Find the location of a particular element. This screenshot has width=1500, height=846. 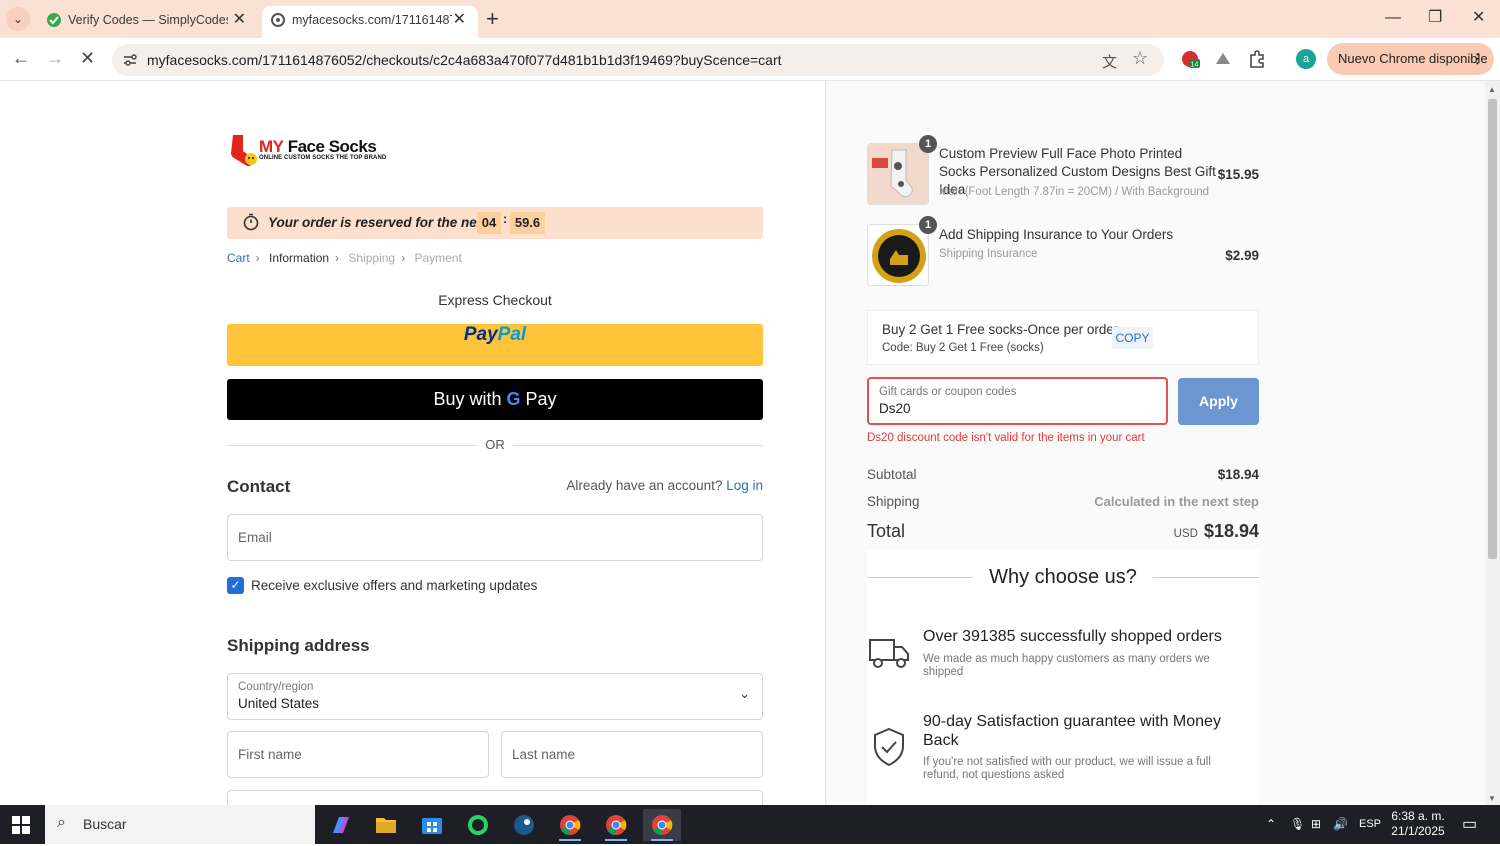

total-value: $18.94 is located at coordinates (1231, 531).